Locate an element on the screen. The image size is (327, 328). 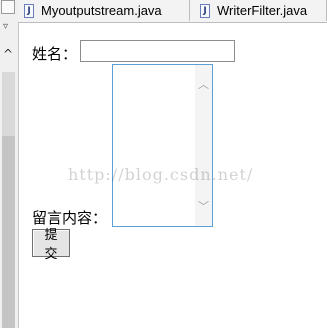
textarea-scrollbar: ︿ ﹀ is located at coordinates (203, 145).